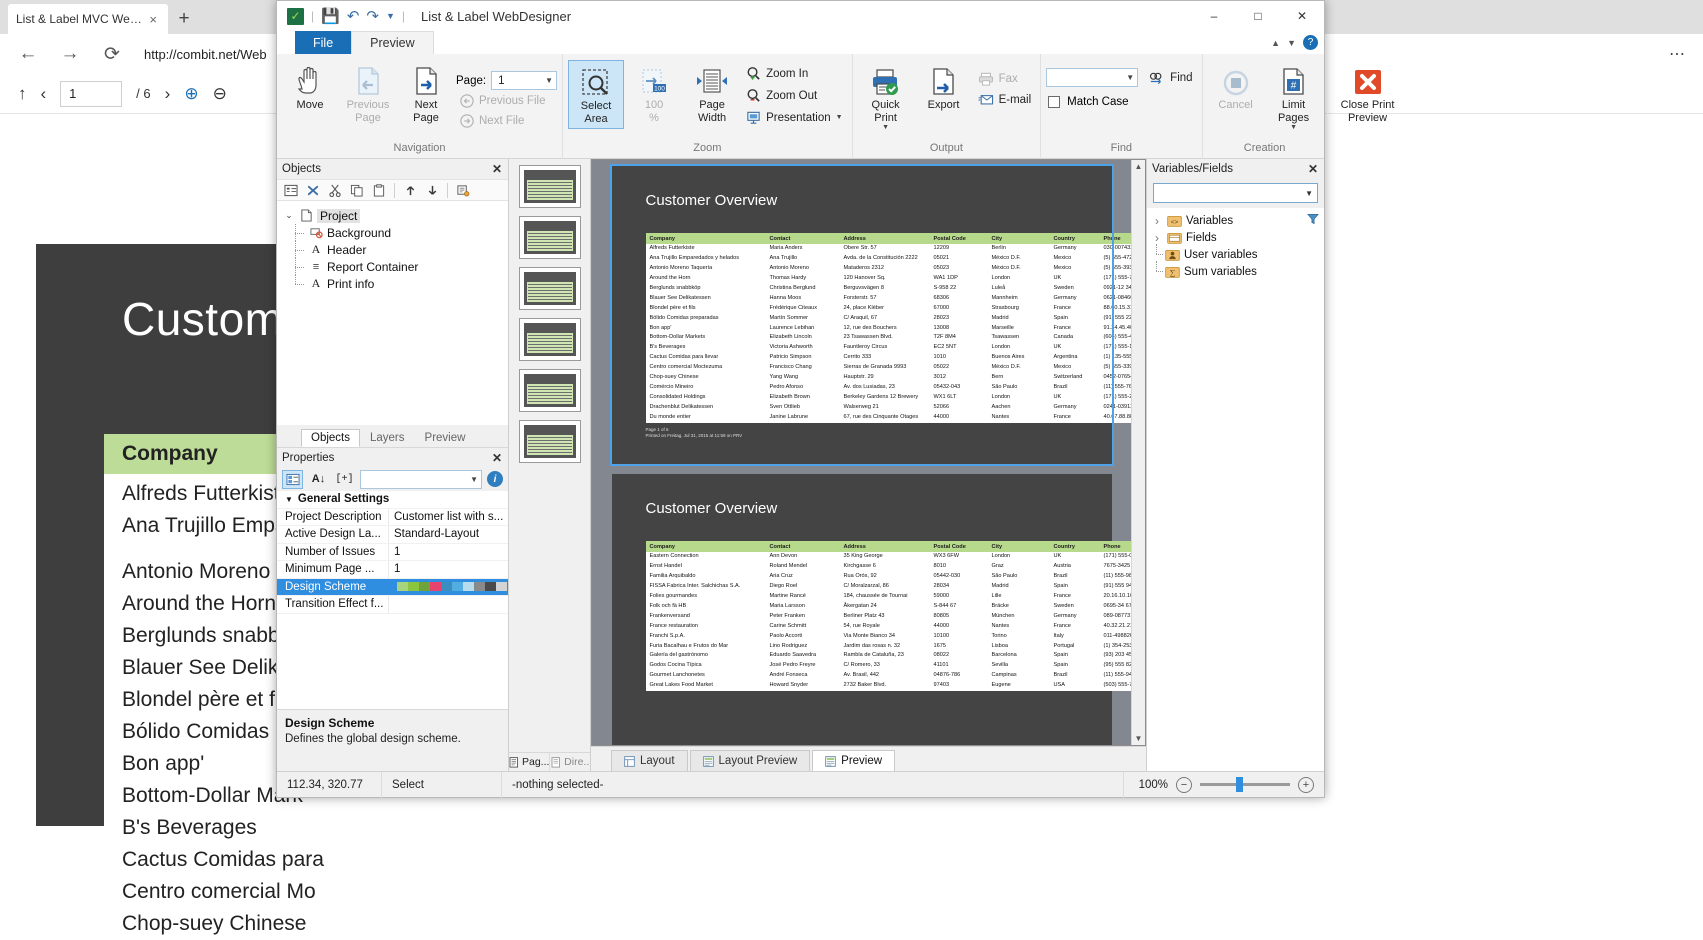 This screenshot has width=1703, height=940. What do you see at coordinates (1302, 16) in the screenshot?
I see `close-button: ✕` at bounding box center [1302, 16].